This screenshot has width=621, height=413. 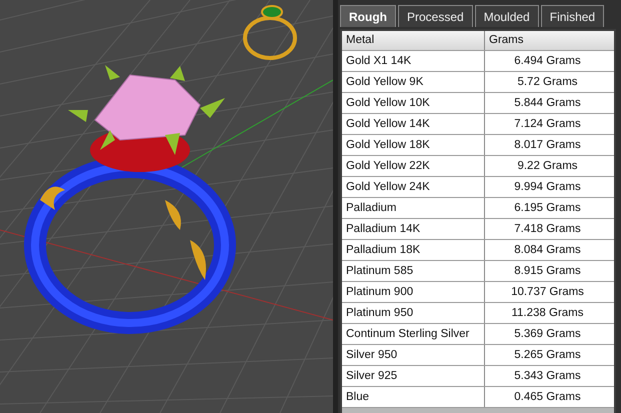 I want to click on table-cell-text: 7.418 Grams, so click(x=547, y=229).